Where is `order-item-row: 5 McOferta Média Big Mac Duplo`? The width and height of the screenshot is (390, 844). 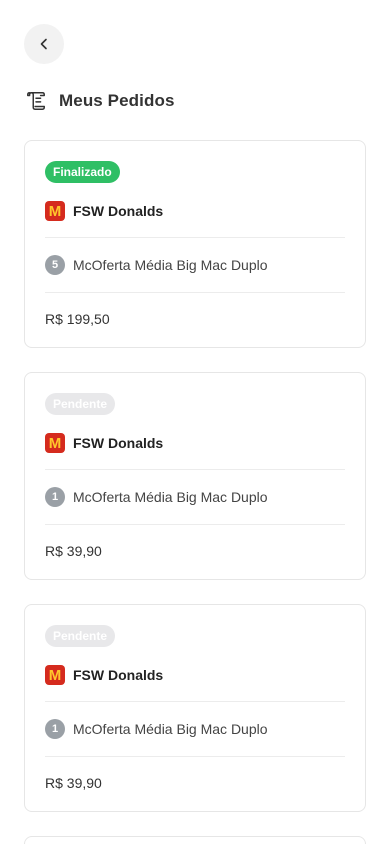
order-item-row: 5 McOferta Média Big Mac Duplo is located at coordinates (195, 265).